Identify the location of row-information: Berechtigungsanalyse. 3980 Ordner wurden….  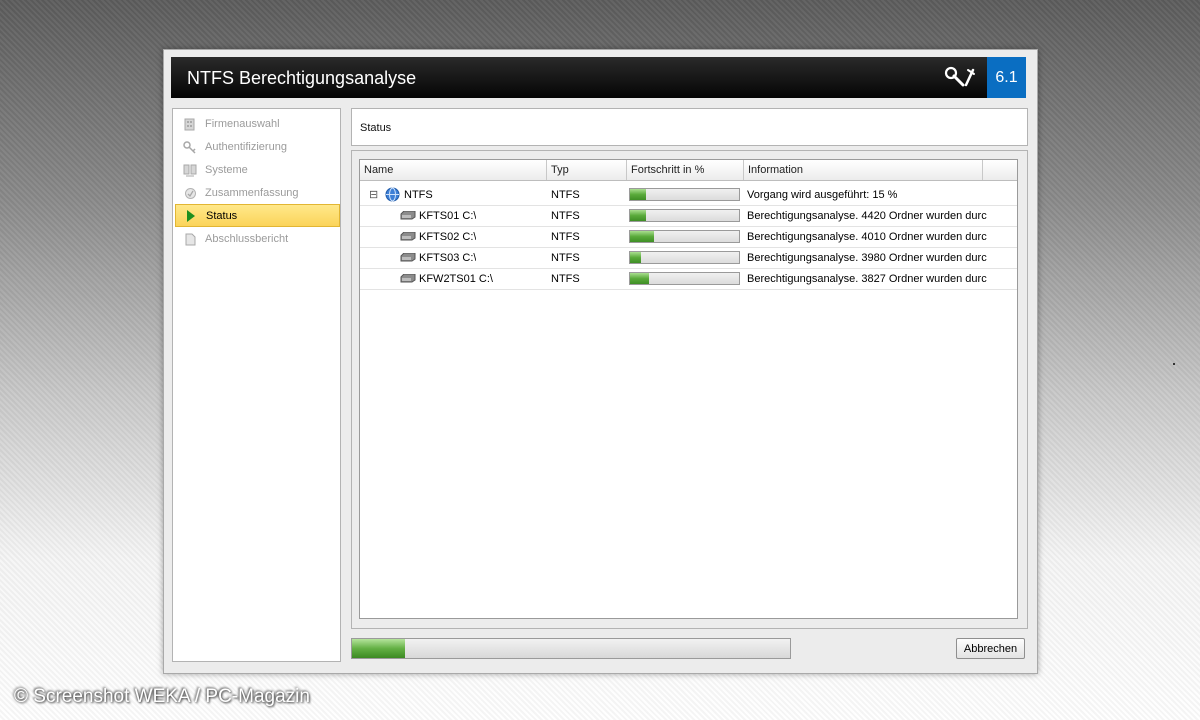
(867, 258).